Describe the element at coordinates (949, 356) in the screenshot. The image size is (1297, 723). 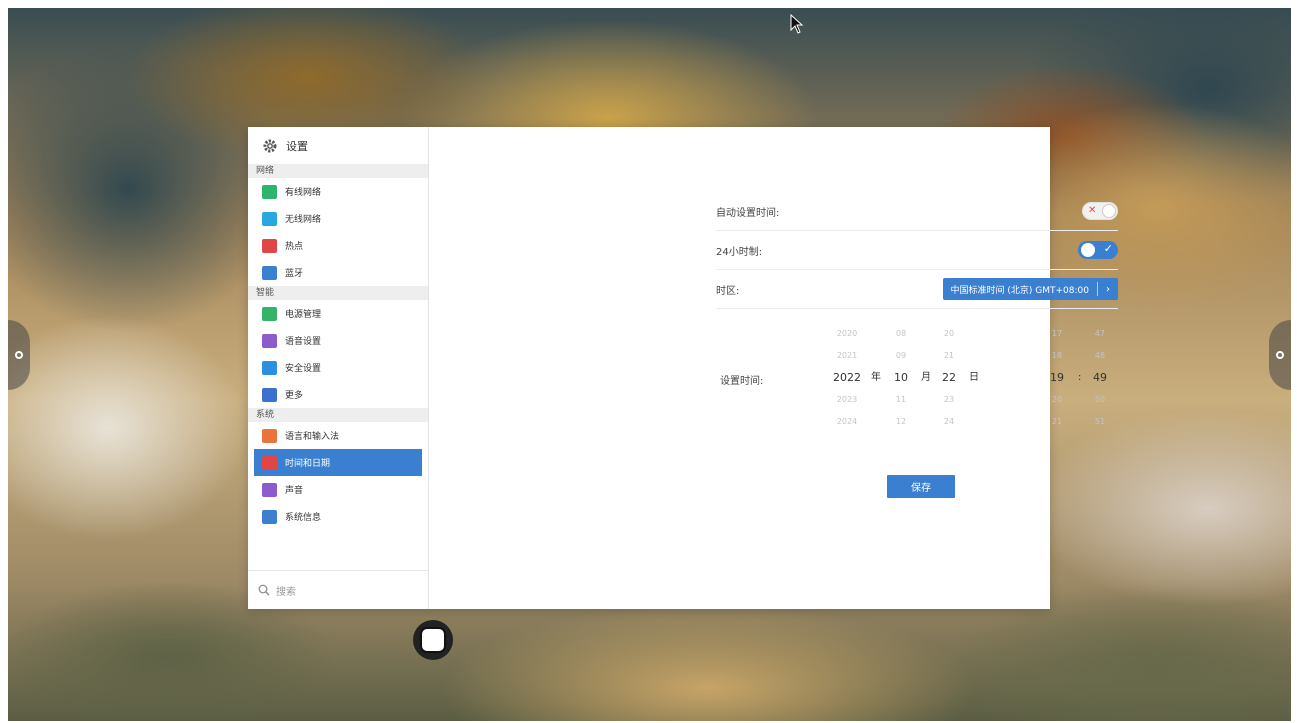
I see `day-option: 21` at that location.